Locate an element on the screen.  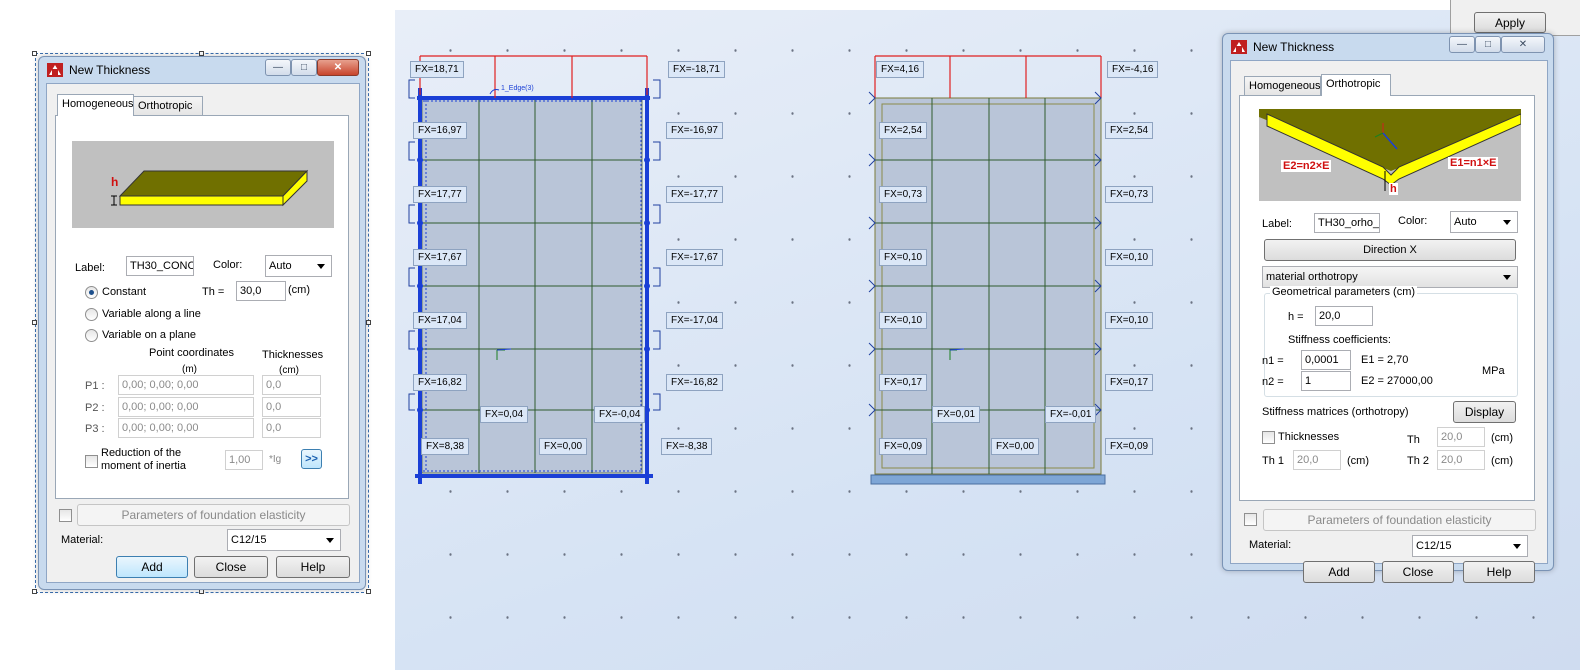
more-options-button: >> is located at coordinates (311, 459).